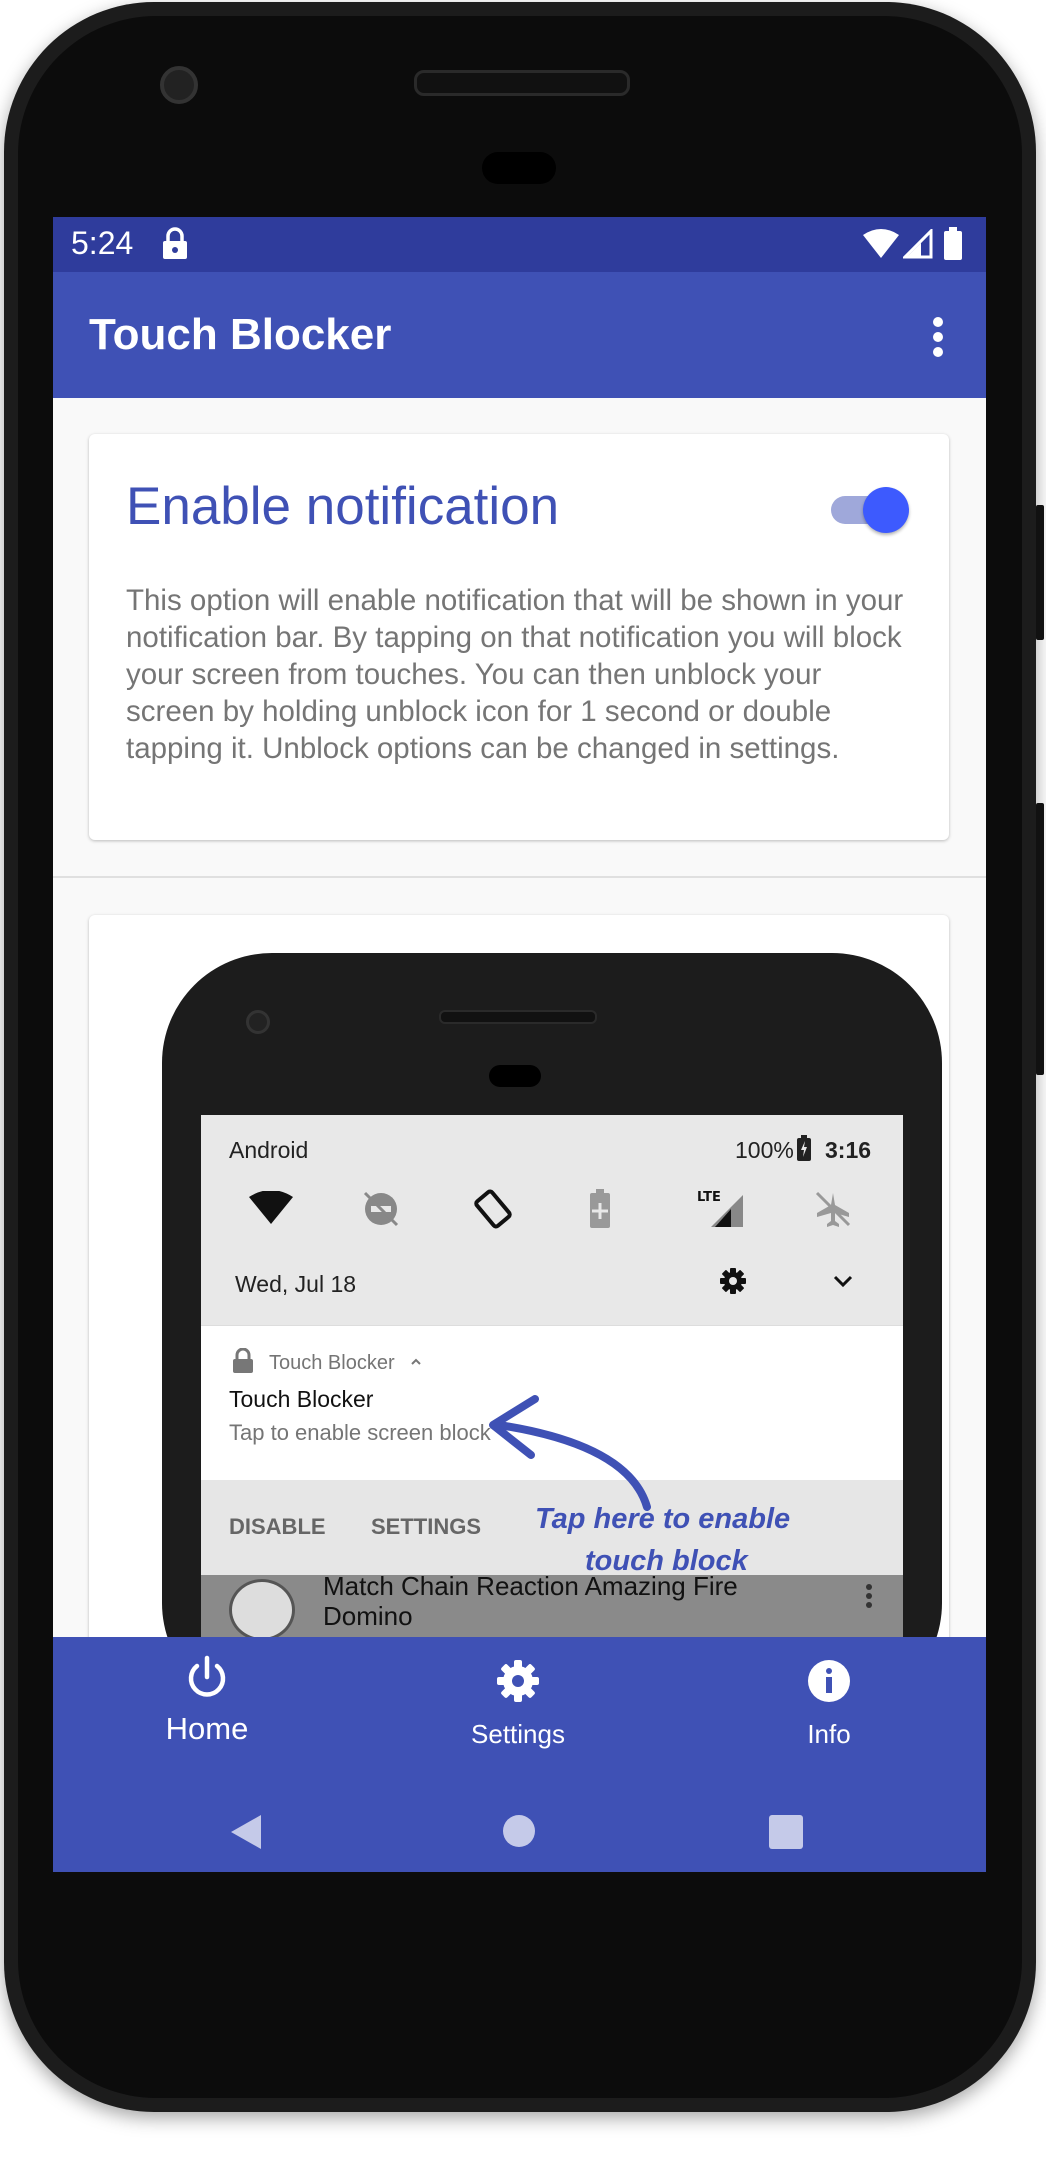 This screenshot has height=2158, width=1046. What do you see at coordinates (938, 337) in the screenshot?
I see `overflow-menu-icon` at bounding box center [938, 337].